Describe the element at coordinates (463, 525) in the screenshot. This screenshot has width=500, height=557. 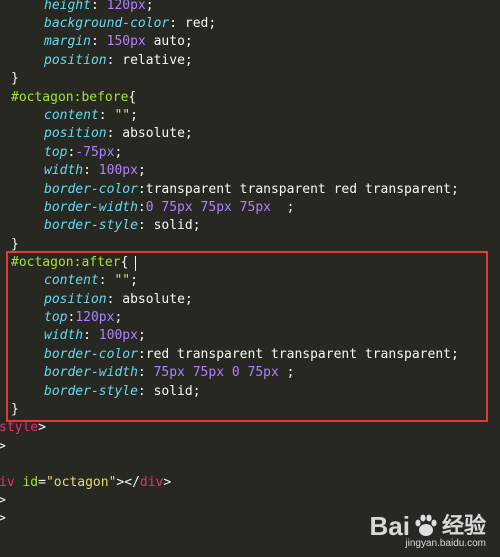
I see `watermark-brand-right: 经验` at that location.